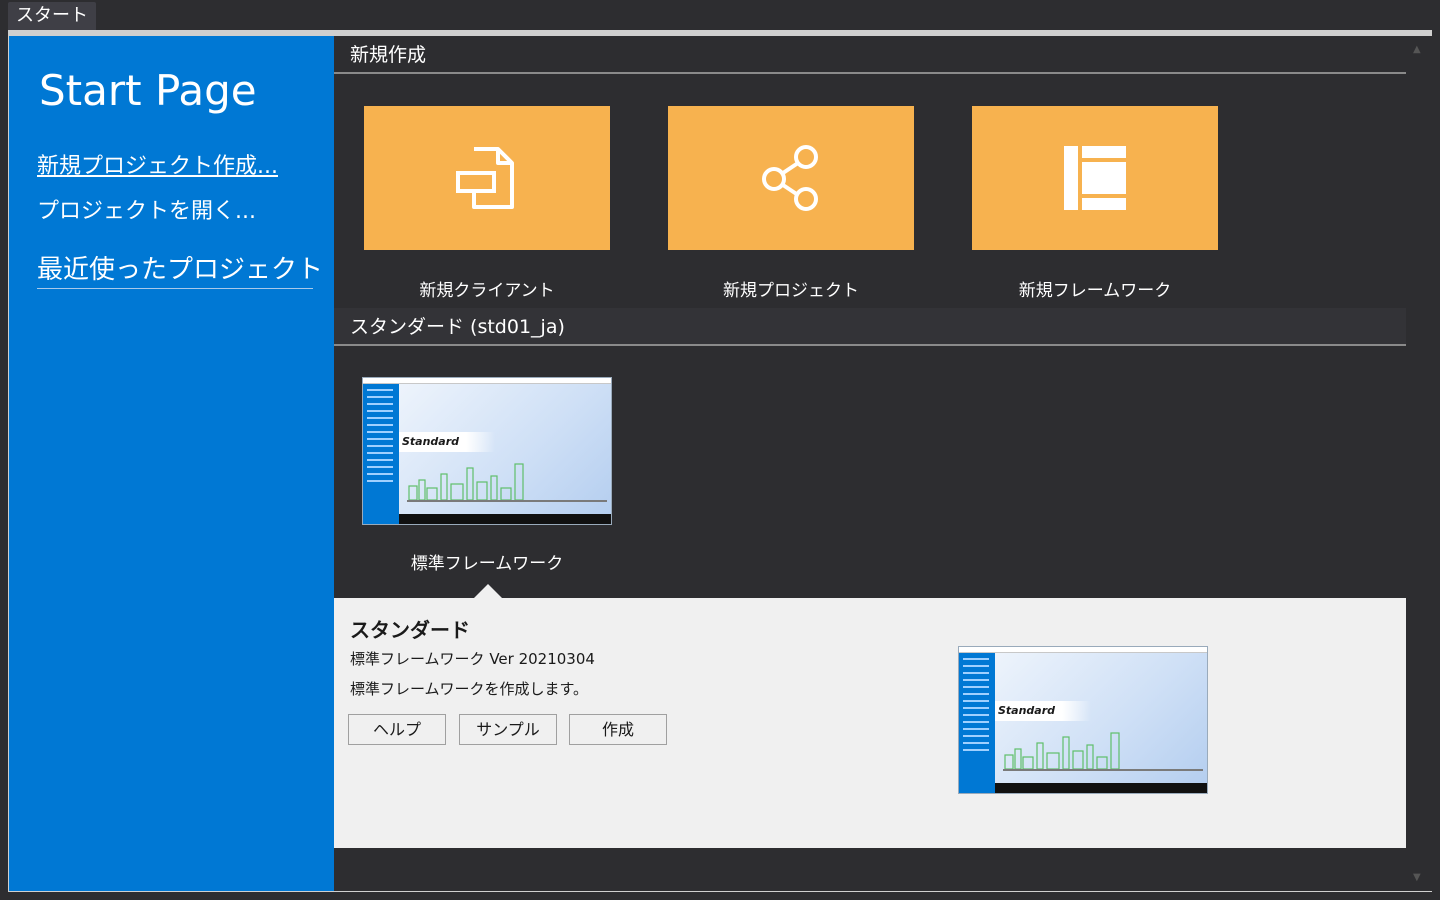  I want to click on document-tab-start: スタート, so click(52, 16).